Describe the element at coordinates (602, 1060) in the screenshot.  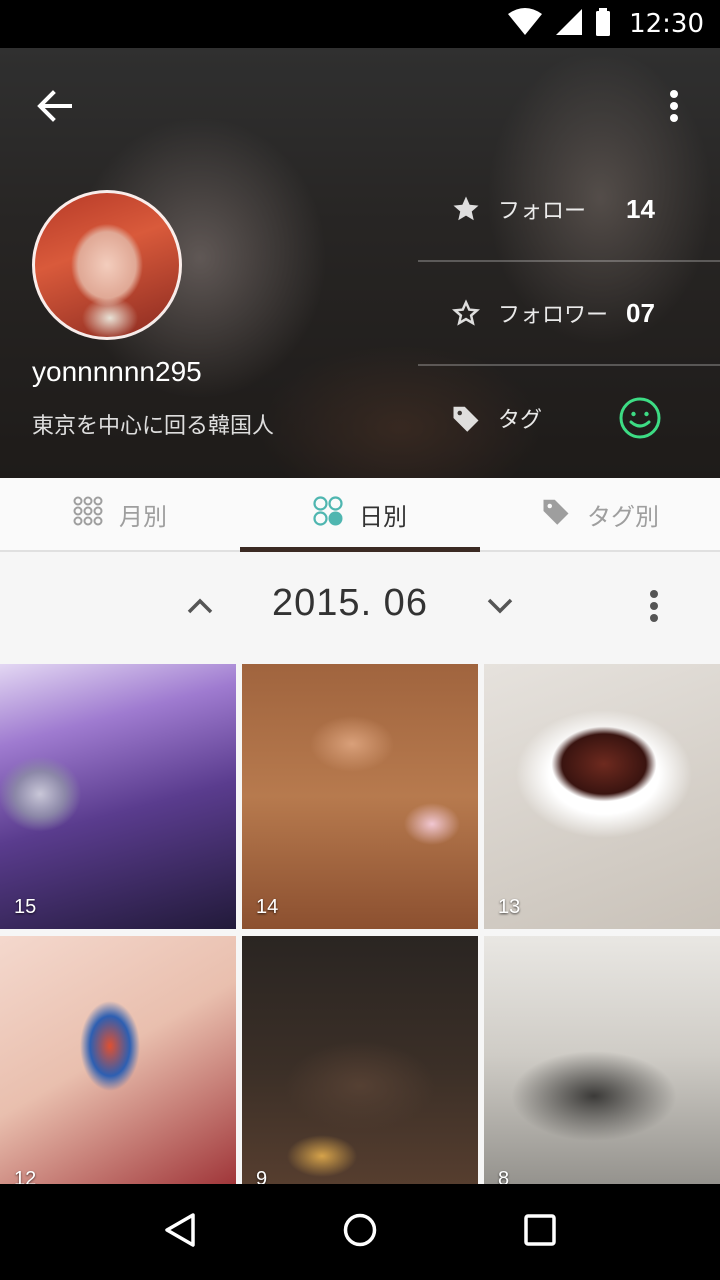
I see `photo-tile: 8` at that location.